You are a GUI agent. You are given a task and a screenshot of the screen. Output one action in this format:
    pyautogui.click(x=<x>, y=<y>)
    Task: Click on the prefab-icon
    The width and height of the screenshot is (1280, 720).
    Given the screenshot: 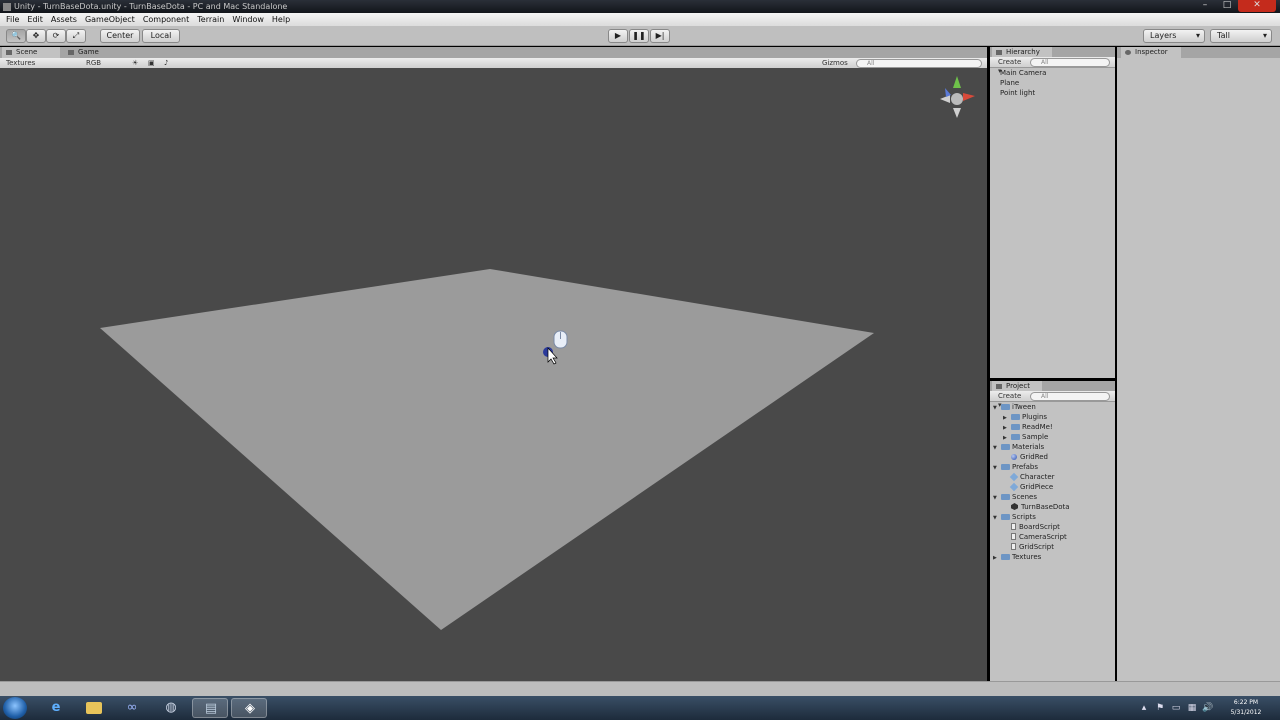 What is the action you would take?
    pyautogui.click(x=1014, y=487)
    